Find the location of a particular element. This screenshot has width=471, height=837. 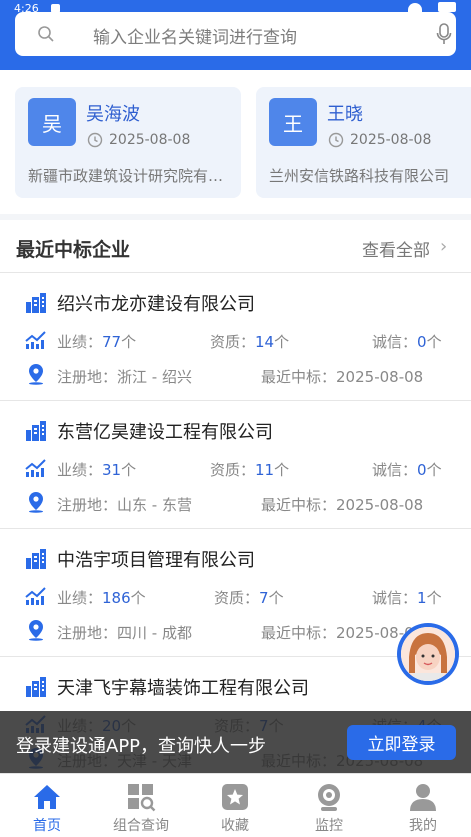

banner-text: 登录建设通APP，查询快人一步 is located at coordinates (141, 746).